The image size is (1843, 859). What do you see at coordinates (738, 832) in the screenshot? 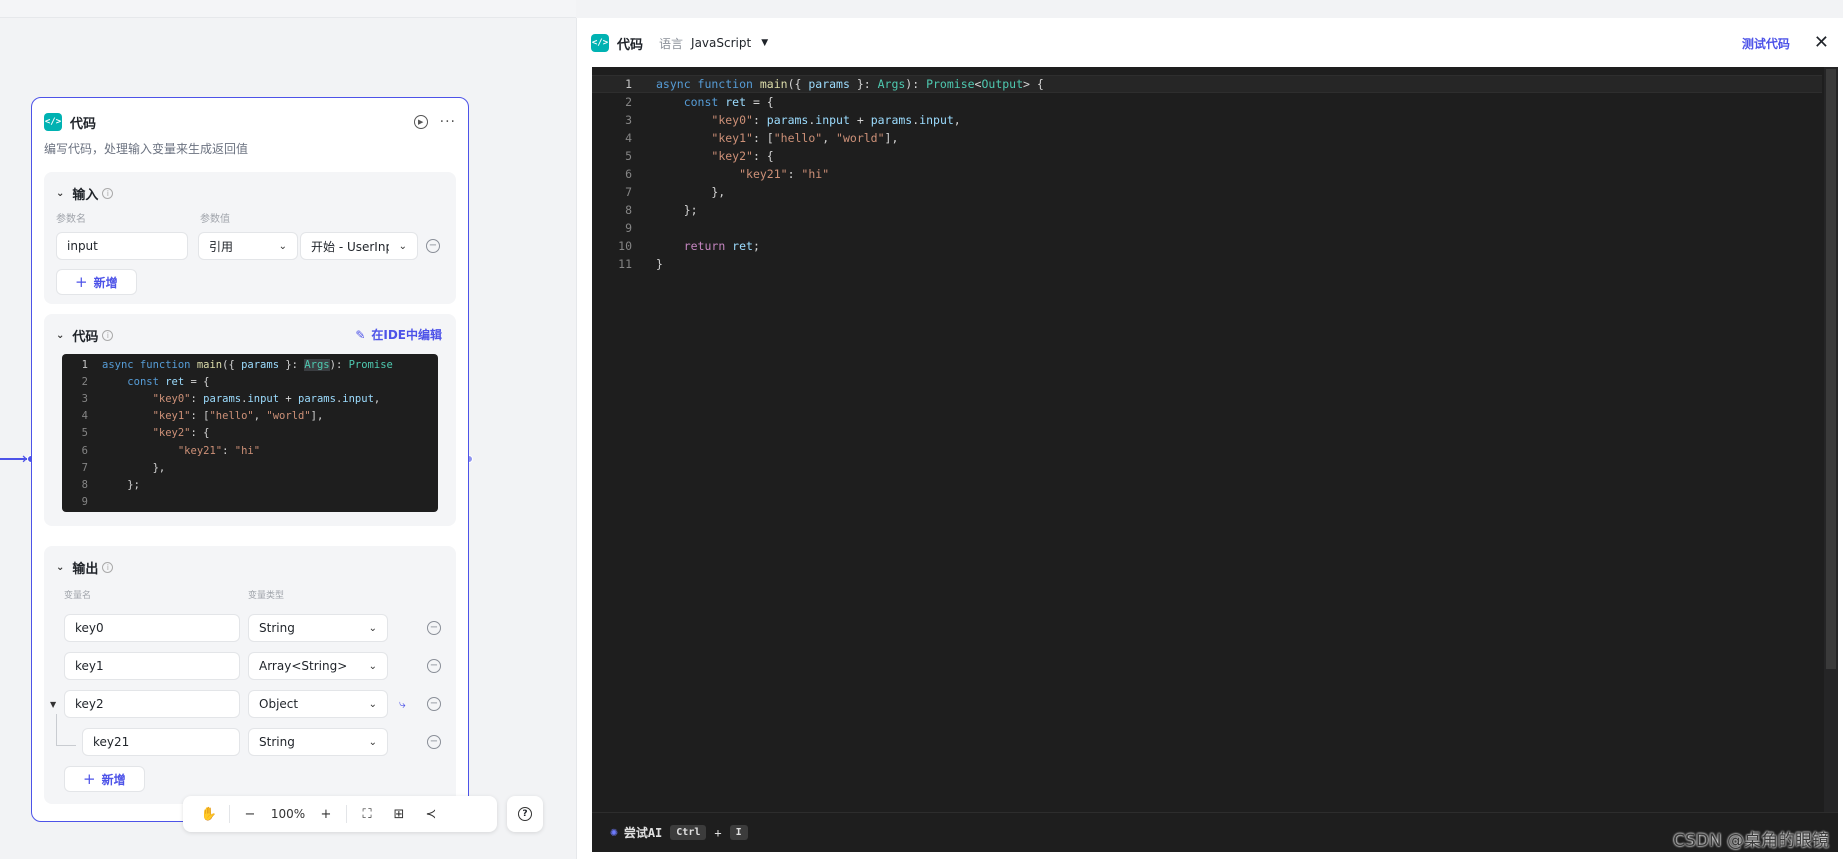
I see `shortcut-i: I` at bounding box center [738, 832].